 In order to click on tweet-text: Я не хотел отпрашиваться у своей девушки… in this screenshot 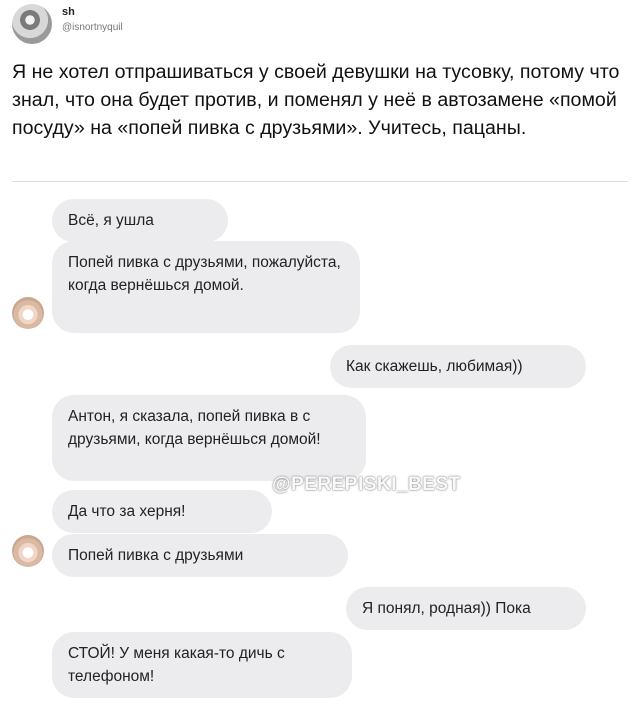, I will do `click(316, 100)`.